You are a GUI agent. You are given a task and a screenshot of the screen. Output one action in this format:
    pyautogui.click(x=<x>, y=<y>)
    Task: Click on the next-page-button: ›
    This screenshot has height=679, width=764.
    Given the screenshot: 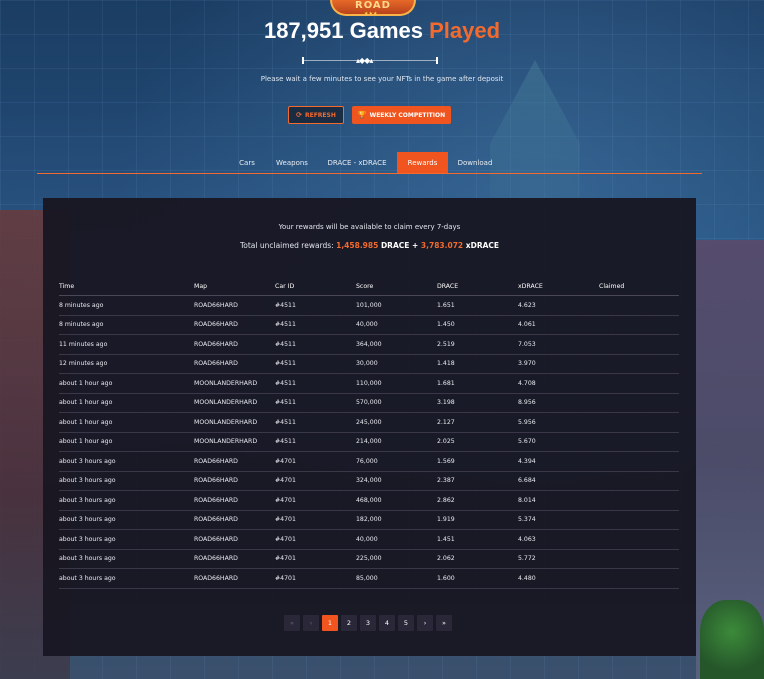 What is the action you would take?
    pyautogui.click(x=425, y=623)
    